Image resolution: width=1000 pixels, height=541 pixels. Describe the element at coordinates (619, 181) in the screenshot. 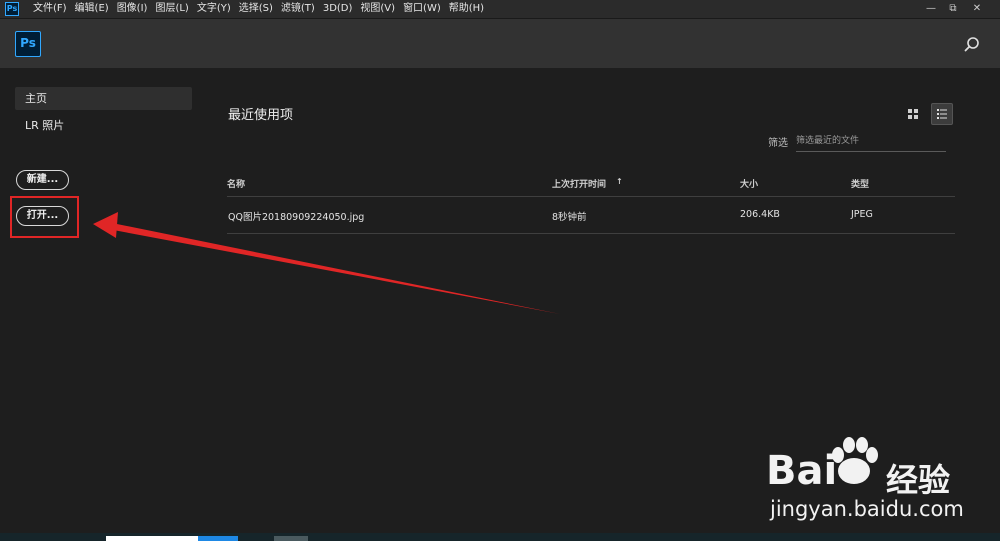

I see `sort-ascending-icon: ↑` at that location.